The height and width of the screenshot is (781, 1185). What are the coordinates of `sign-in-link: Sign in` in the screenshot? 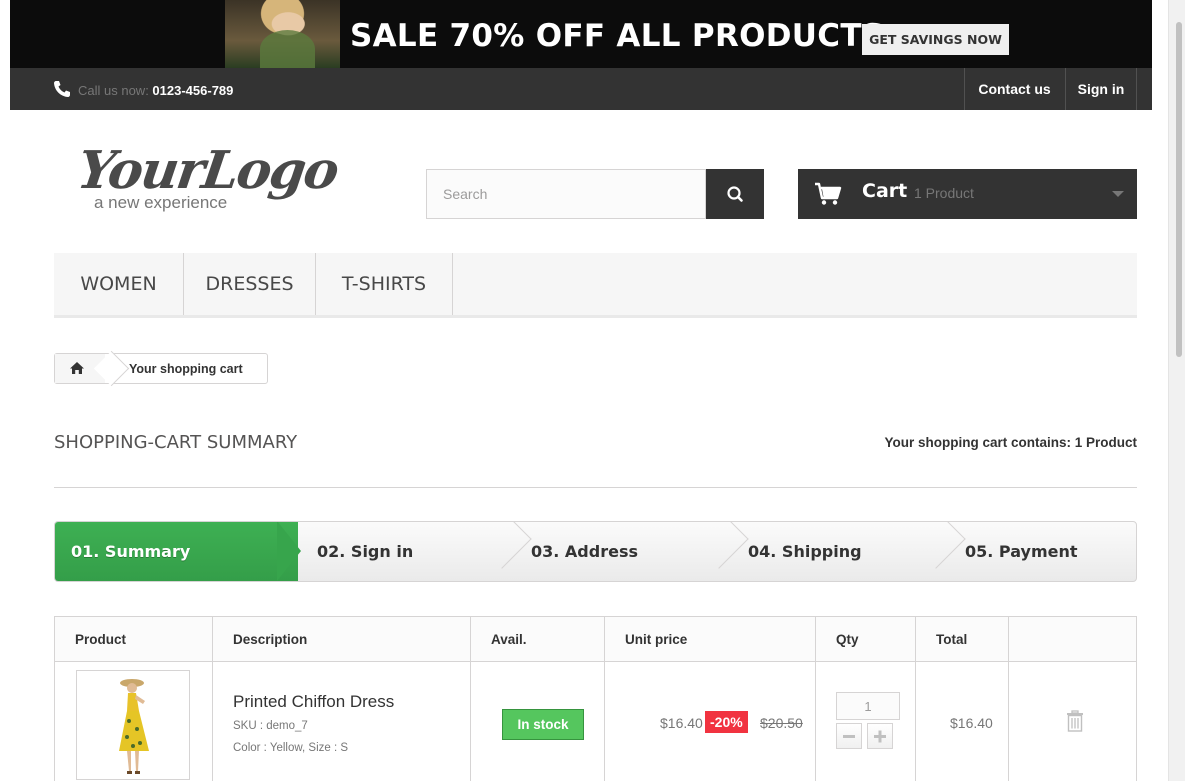 It's located at (1101, 89).